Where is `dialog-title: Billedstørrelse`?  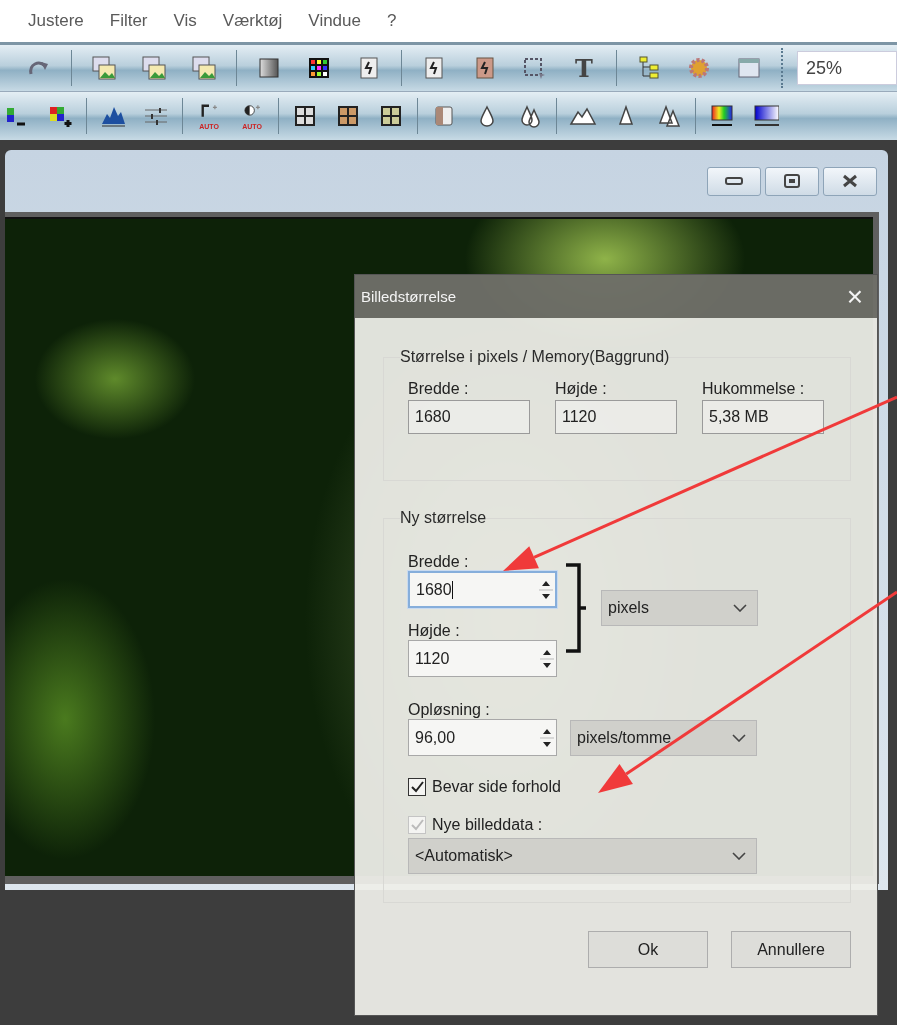
dialog-title: Billedstørrelse is located at coordinates (409, 296).